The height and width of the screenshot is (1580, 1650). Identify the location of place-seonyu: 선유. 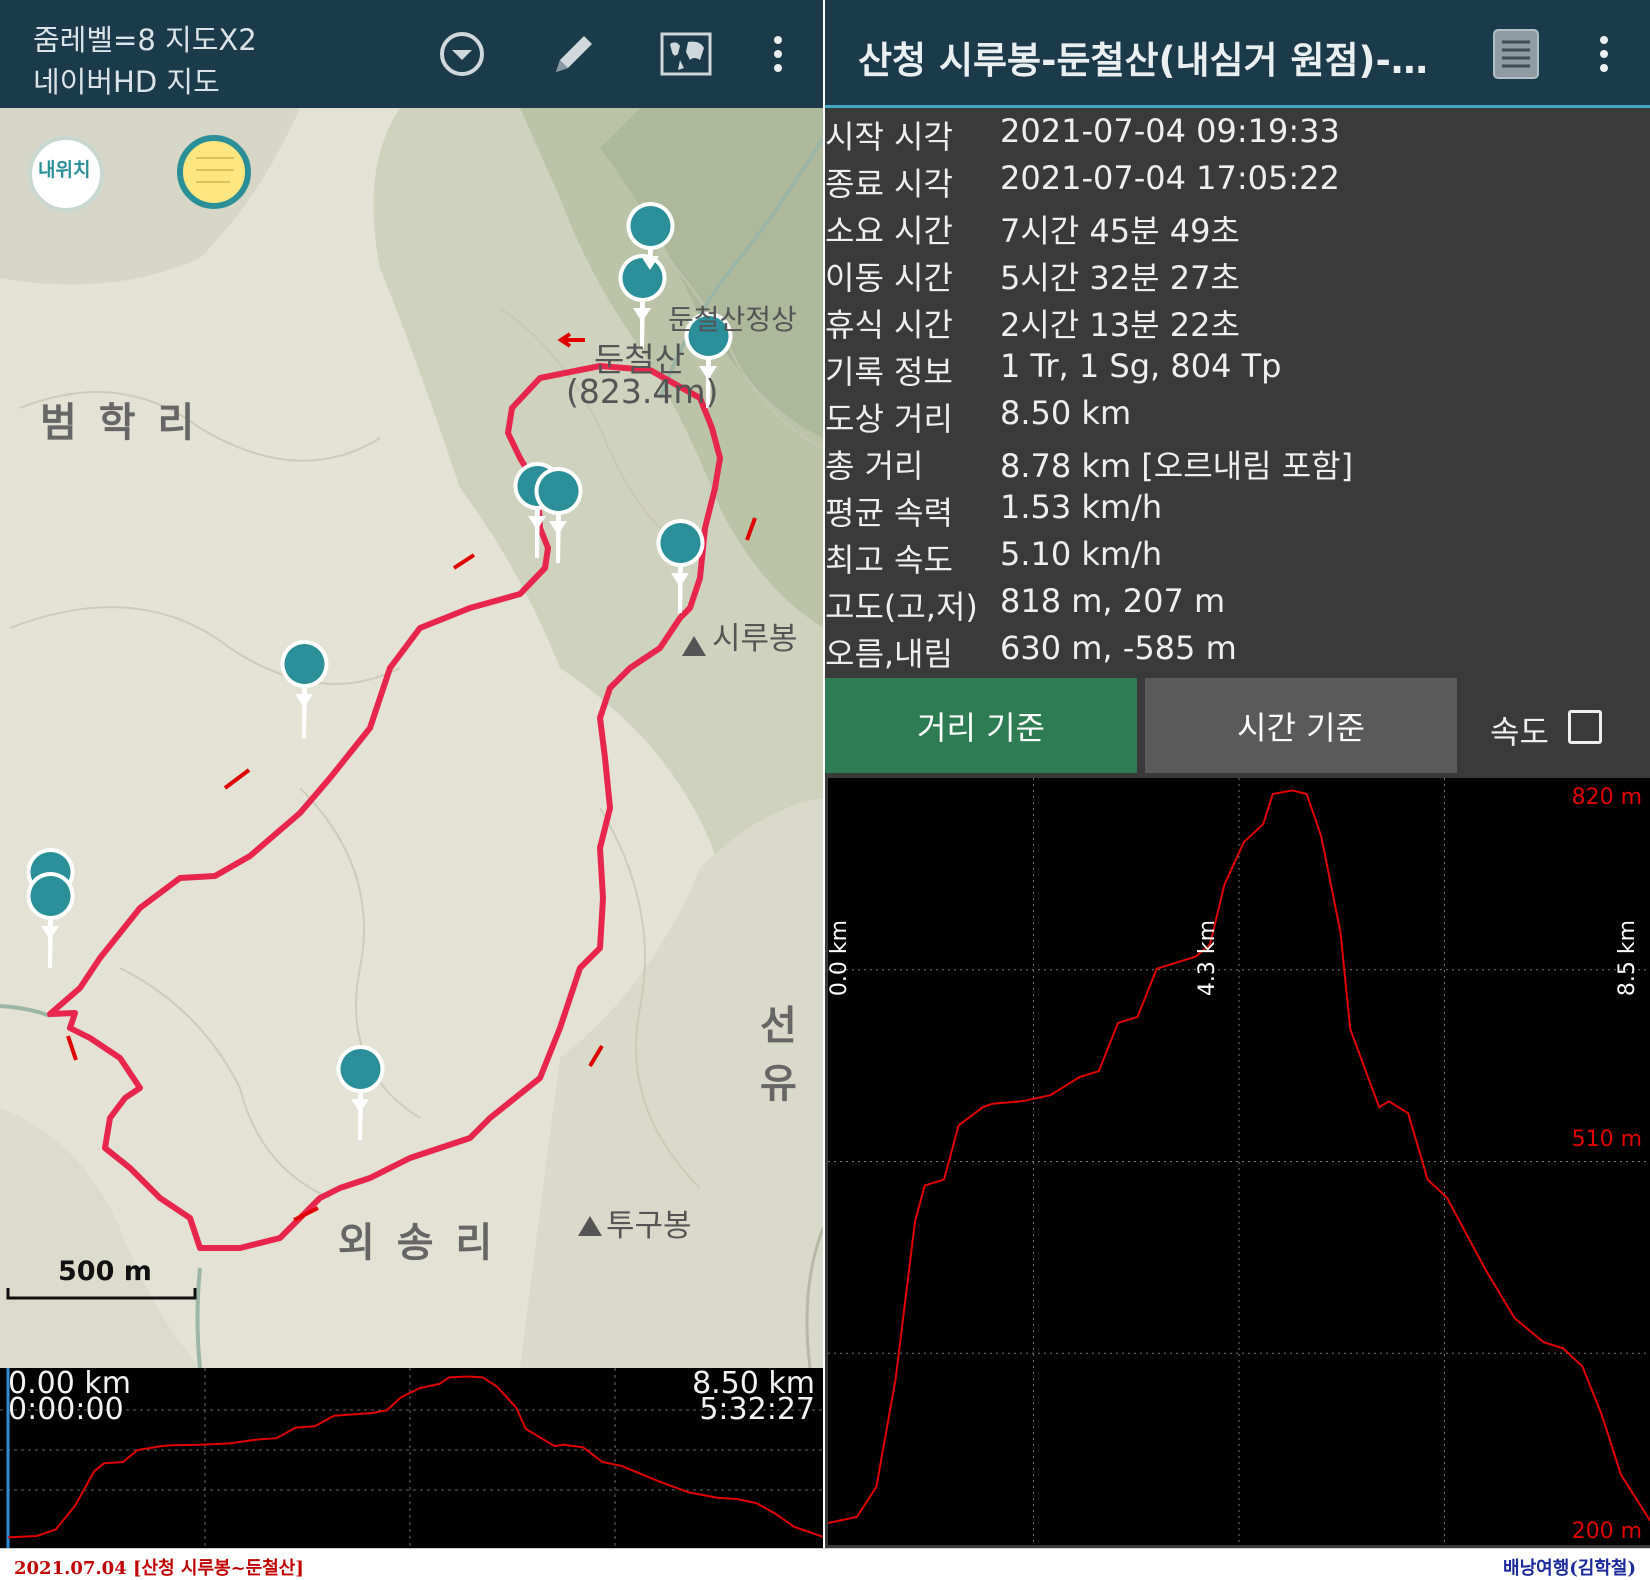
(778, 1055).